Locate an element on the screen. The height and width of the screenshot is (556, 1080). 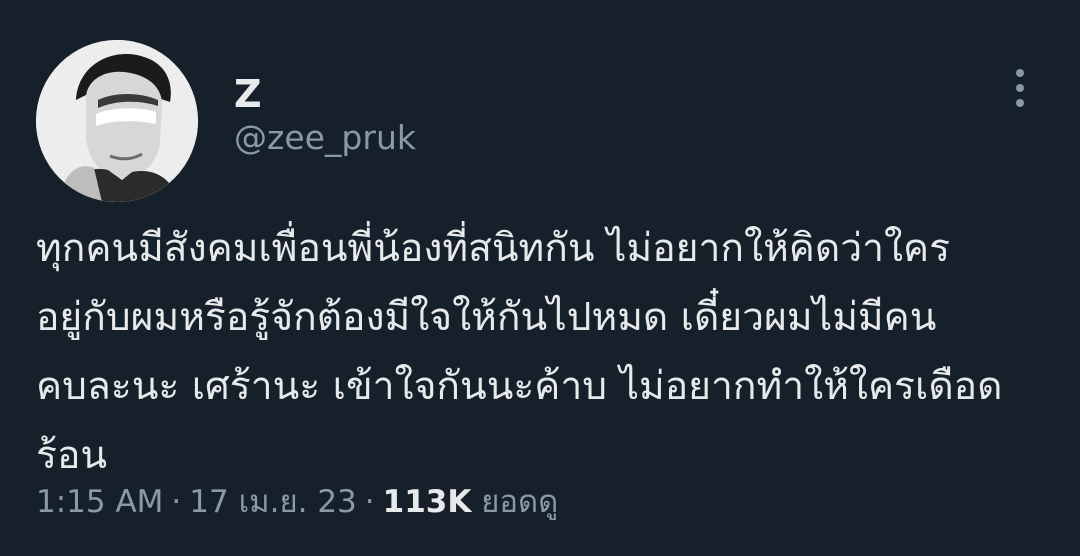
more-vertical-icon is located at coordinates (1020, 73).